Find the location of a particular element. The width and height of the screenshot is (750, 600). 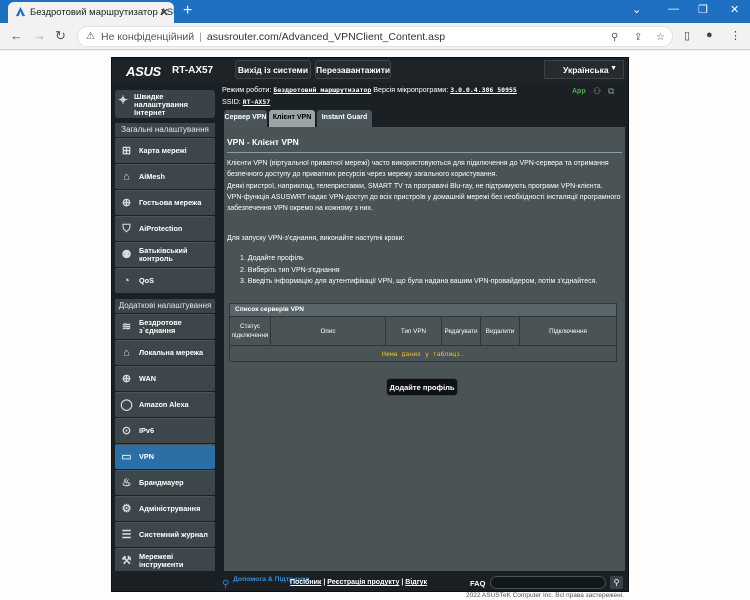

col-delete: Видалити is located at coordinates (500, 331).